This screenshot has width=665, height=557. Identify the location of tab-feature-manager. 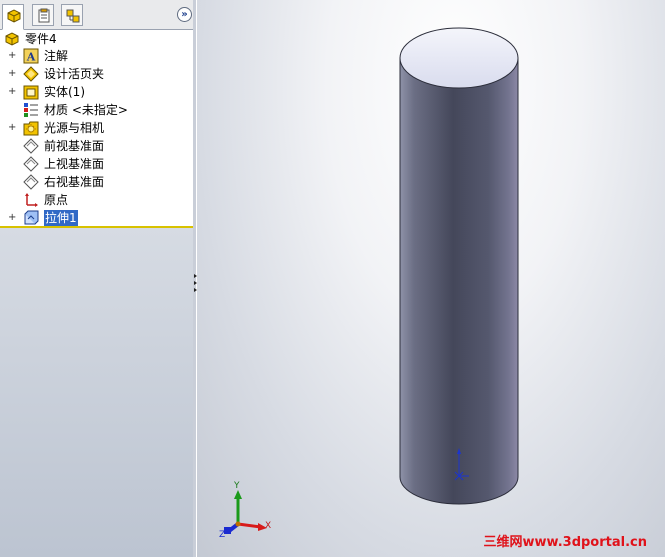
(13, 17).